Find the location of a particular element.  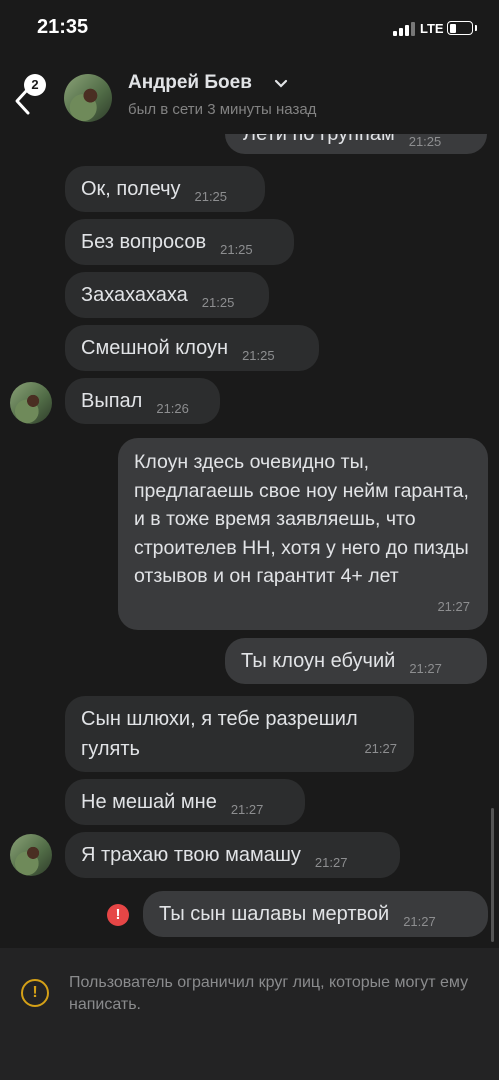

message-text: Ок, полечу is located at coordinates (131, 189).